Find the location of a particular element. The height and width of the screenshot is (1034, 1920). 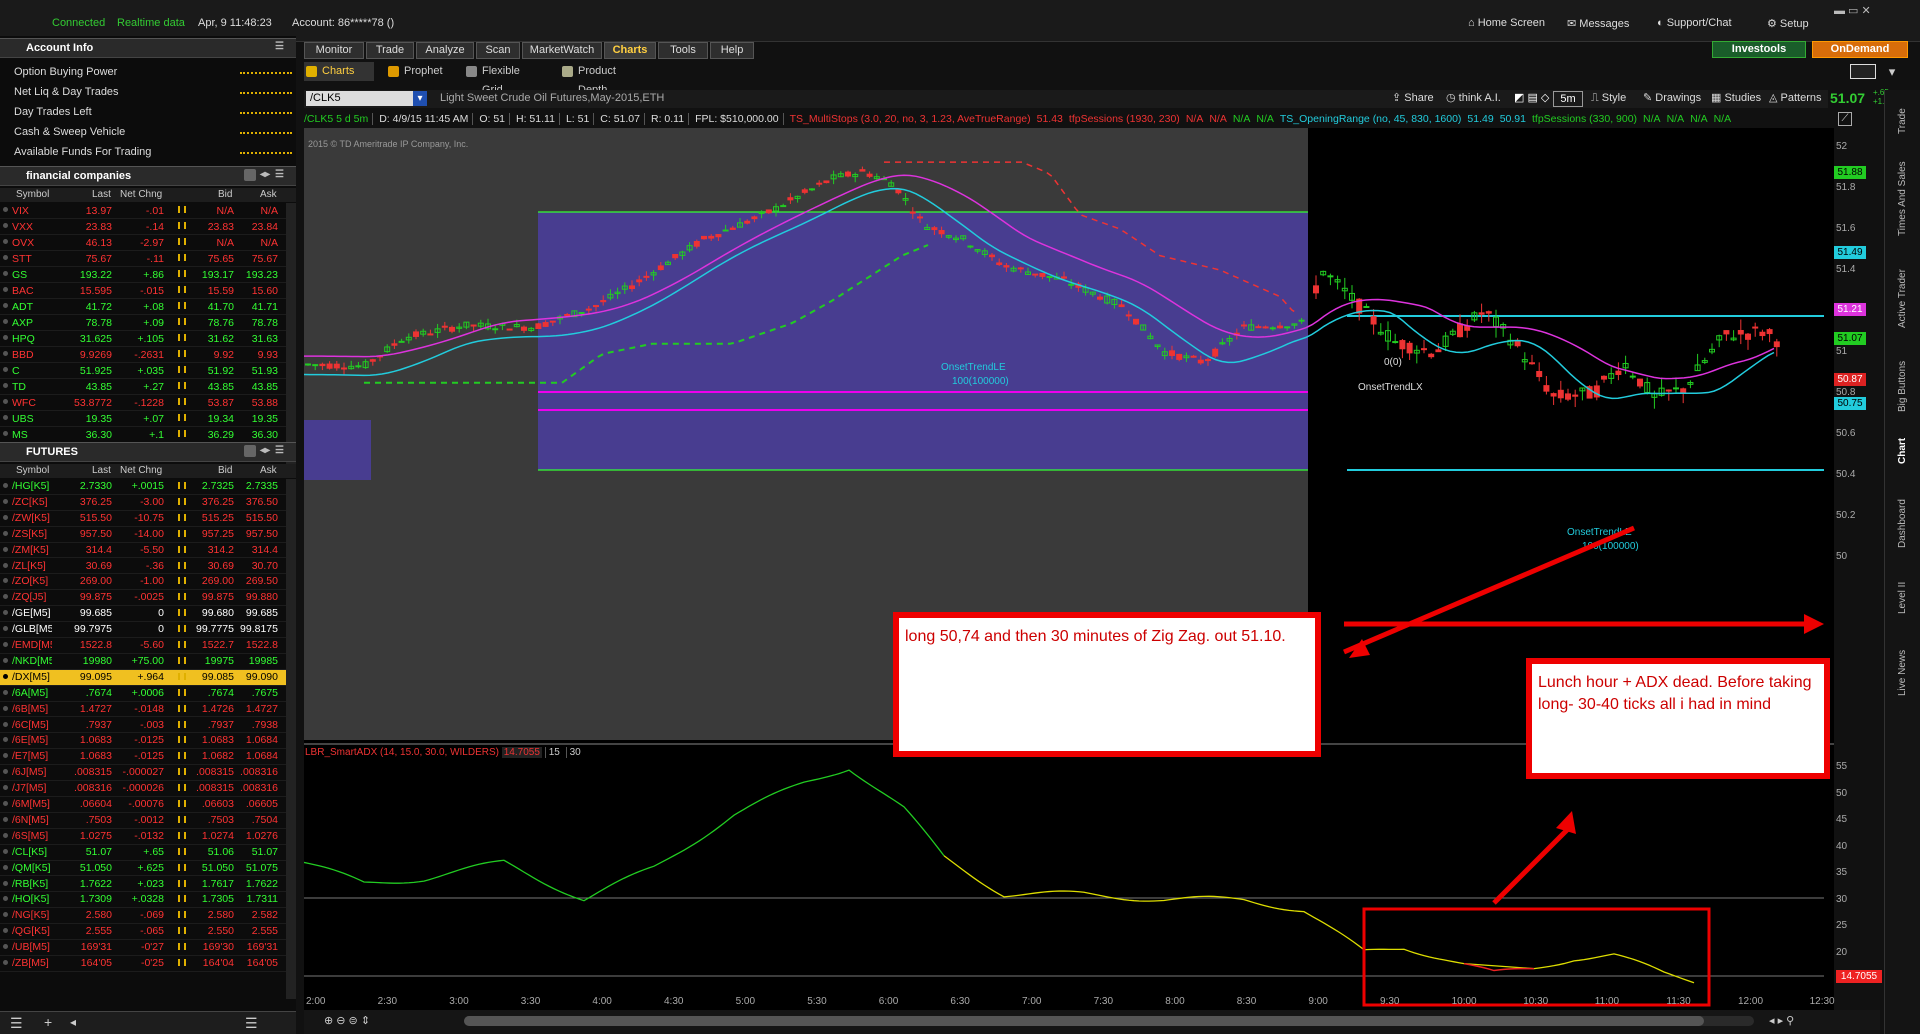

tab-trade: Trade is located at coordinates (390, 50).